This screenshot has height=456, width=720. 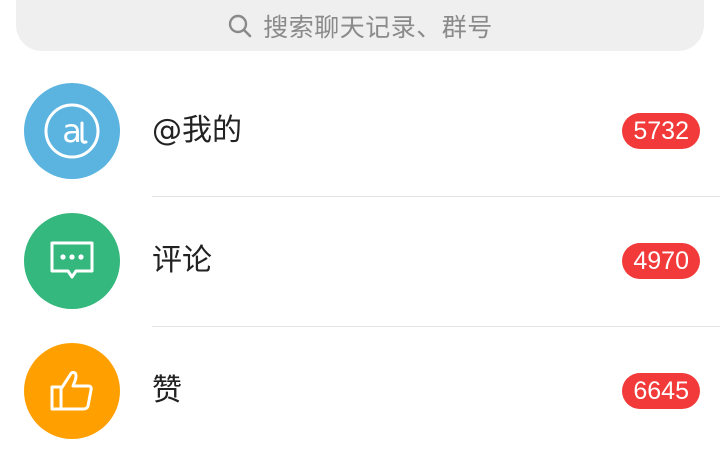 I want to click on likes-avatar, so click(x=72, y=391).